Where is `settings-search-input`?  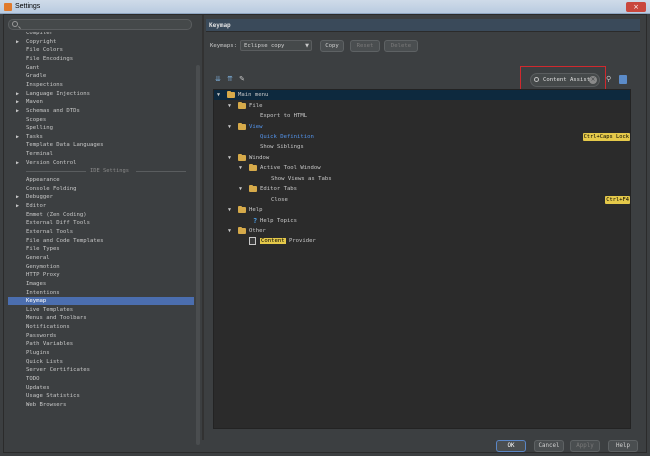
settings-search-input is located at coordinates (100, 24).